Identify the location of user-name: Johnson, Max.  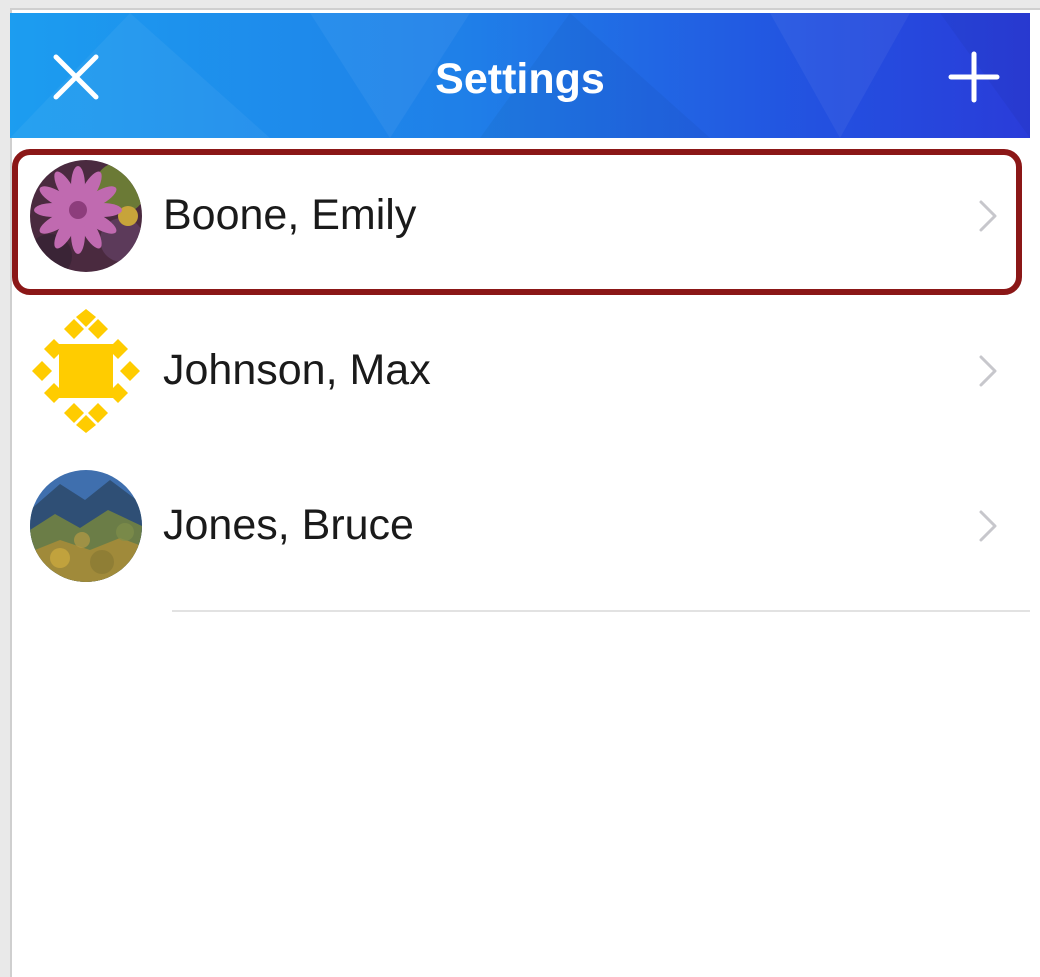
(297, 370).